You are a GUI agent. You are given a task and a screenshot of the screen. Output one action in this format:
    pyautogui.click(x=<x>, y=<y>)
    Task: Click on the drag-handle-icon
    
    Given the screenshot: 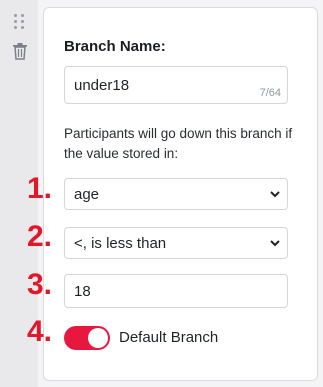 What is the action you would take?
    pyautogui.click(x=20, y=22)
    